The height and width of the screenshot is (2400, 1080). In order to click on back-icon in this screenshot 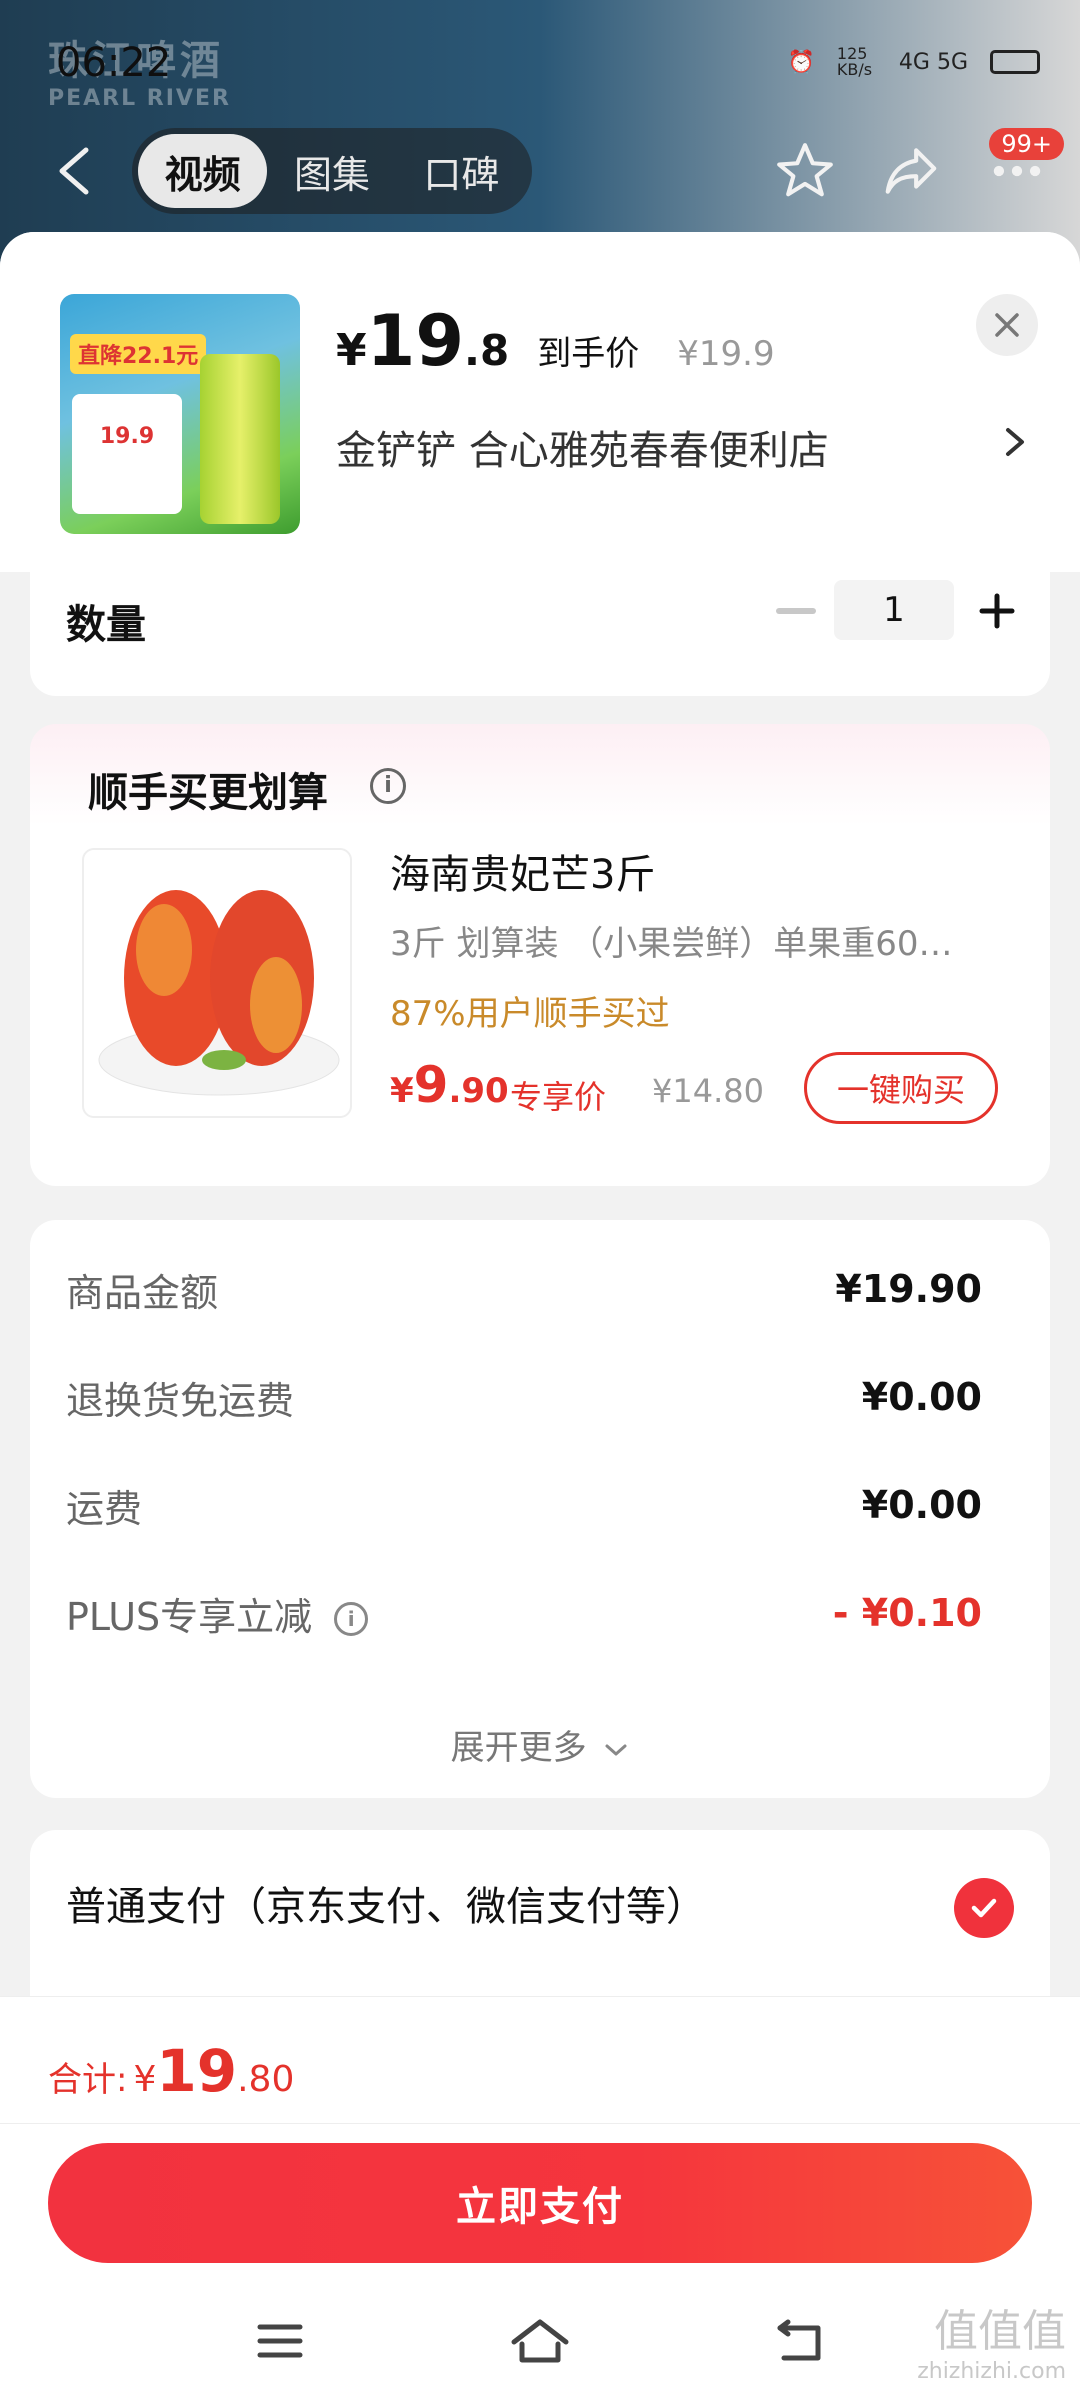, I will do `click(800, 2341)`.